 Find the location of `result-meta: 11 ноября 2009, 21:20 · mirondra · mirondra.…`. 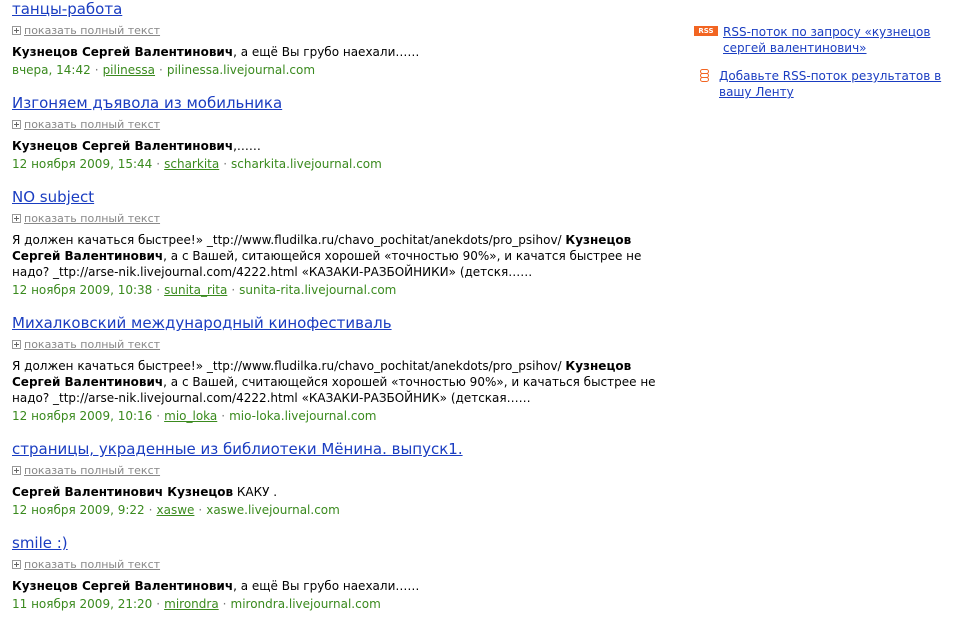

result-meta: 11 ноября 2009, 21:20 · mirondra · mirondra.… is located at coordinates (337, 604).